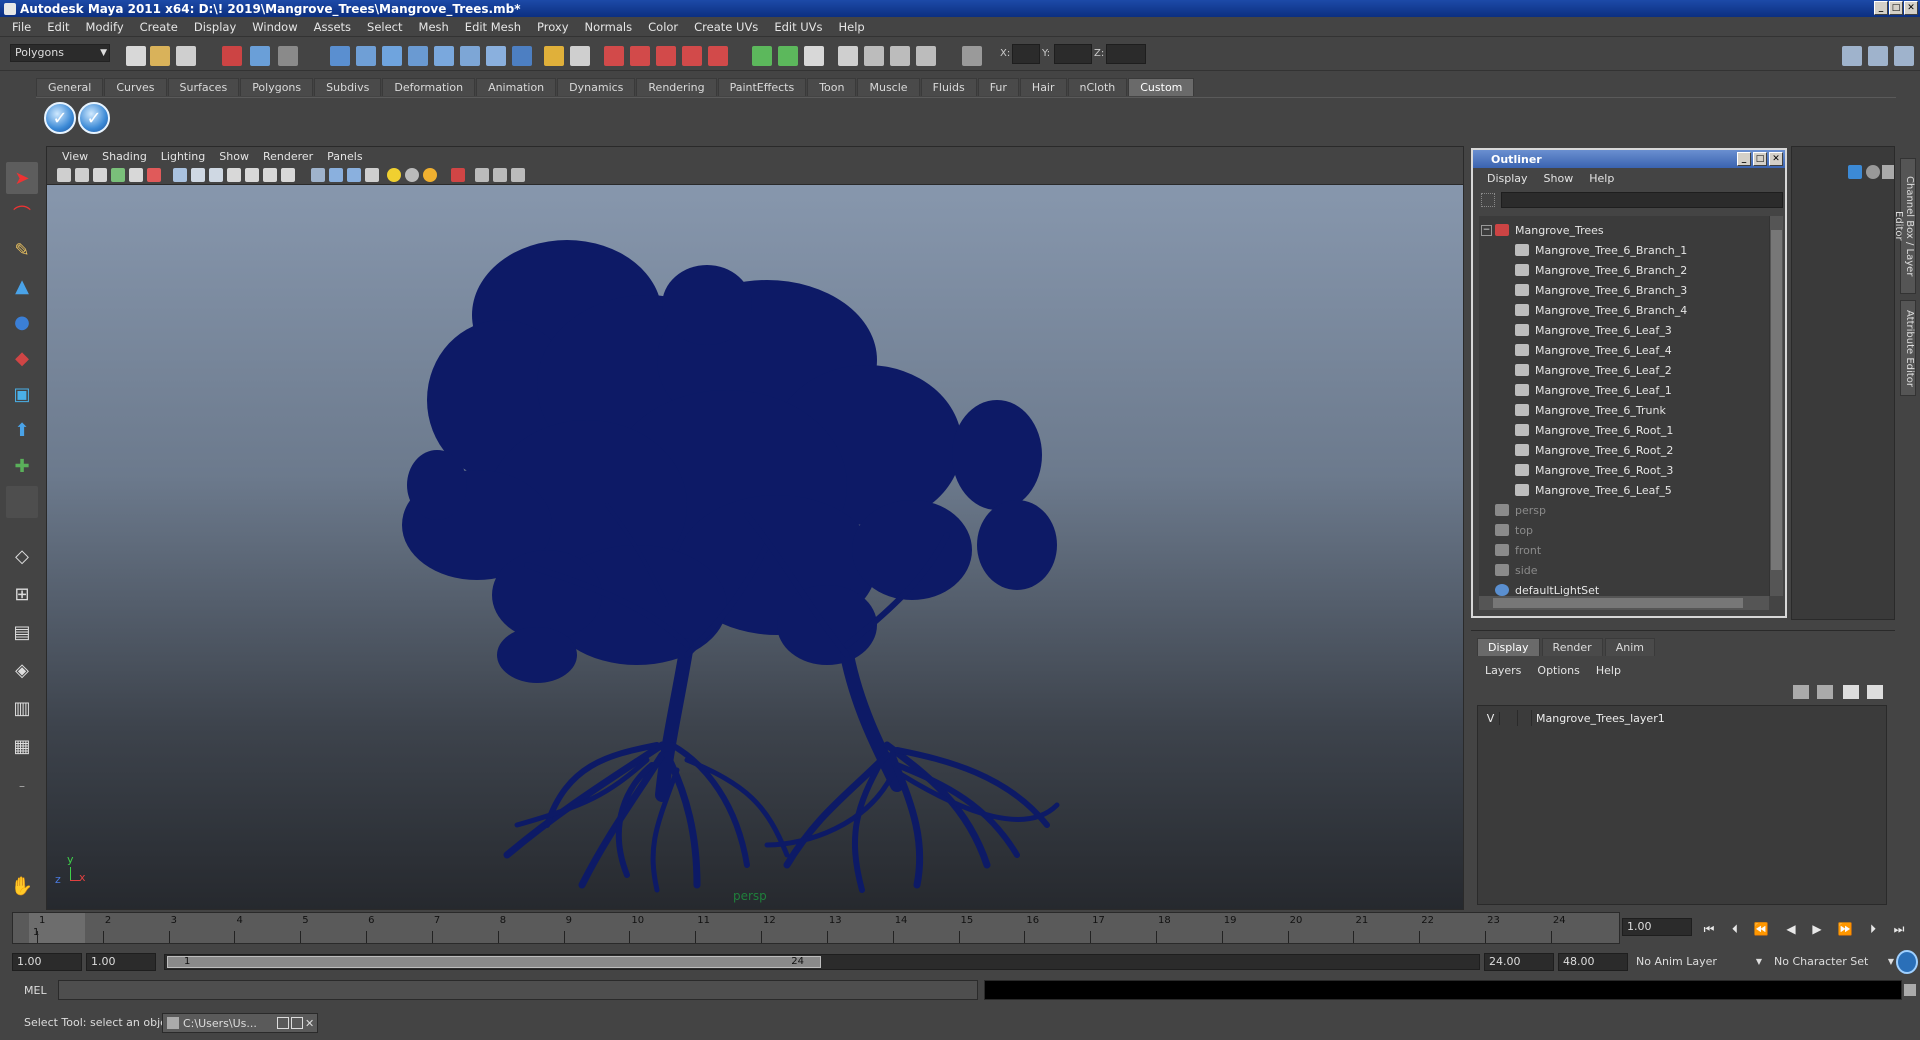 The image size is (1920, 1040). Describe the element at coordinates (1624, 490) in the screenshot. I see `outliner-item: Mangrove_Tree_6_Leaf_5` at that location.